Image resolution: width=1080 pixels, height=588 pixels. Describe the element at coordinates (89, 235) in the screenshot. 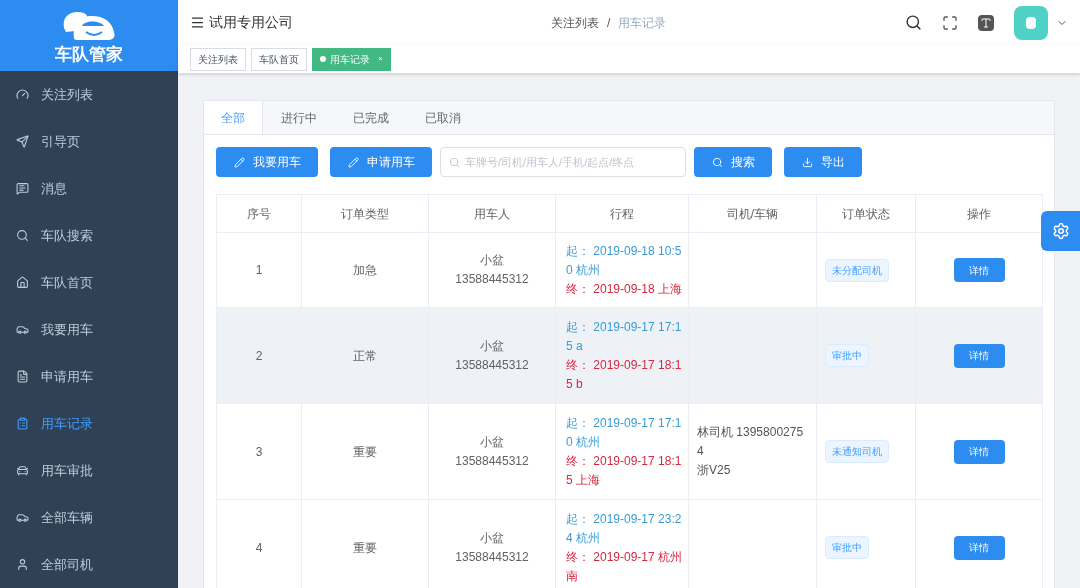

I see `sidebar-item: 车队搜索` at that location.